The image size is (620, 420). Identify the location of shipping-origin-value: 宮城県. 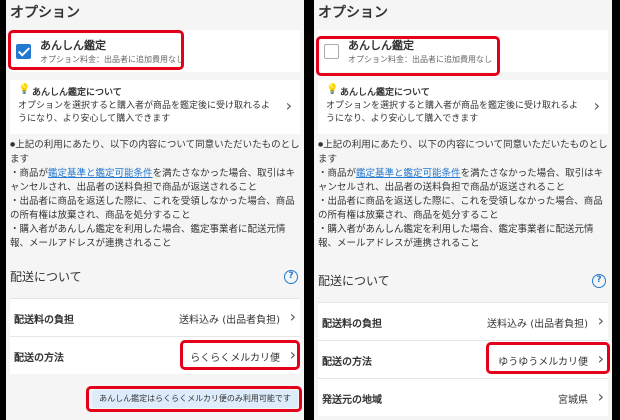
(573, 400).